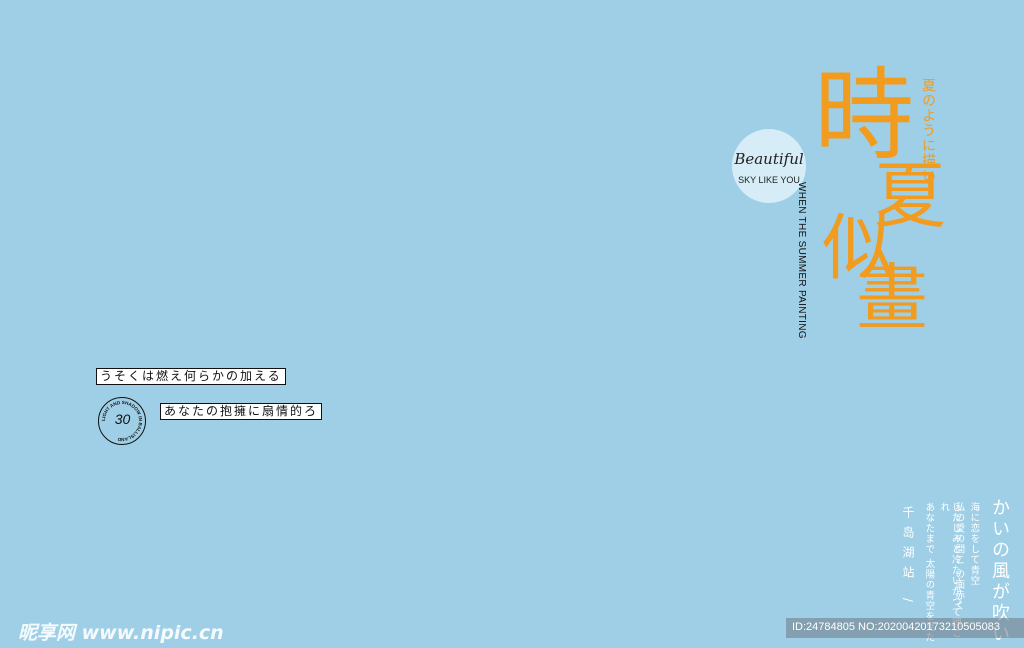 This screenshot has width=1024, height=648. What do you see at coordinates (928, 130) in the screenshot?
I see `subtitle-vertical: 夏のように描い` at bounding box center [928, 130].